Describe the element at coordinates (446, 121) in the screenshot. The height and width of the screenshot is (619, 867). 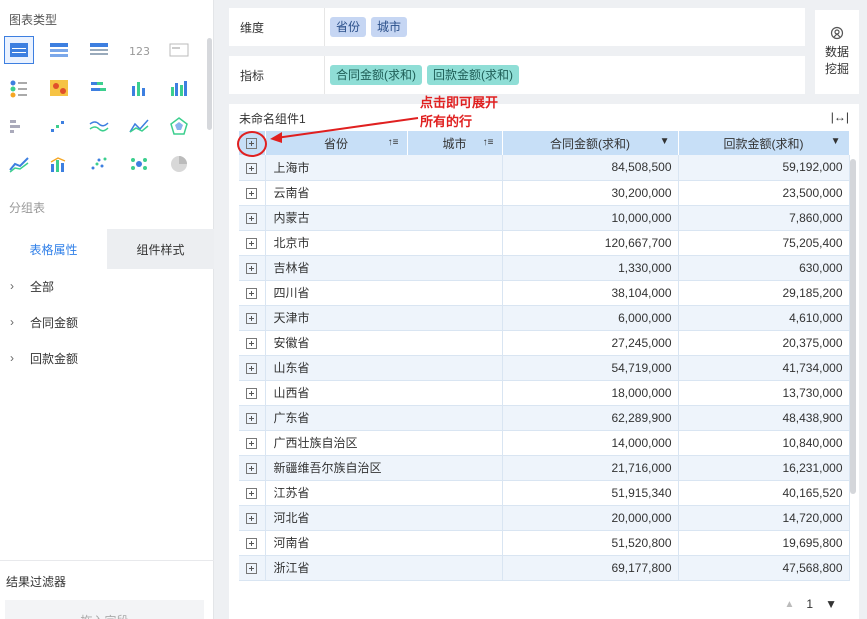
I see `annotation-line-2: 所有的行` at that location.